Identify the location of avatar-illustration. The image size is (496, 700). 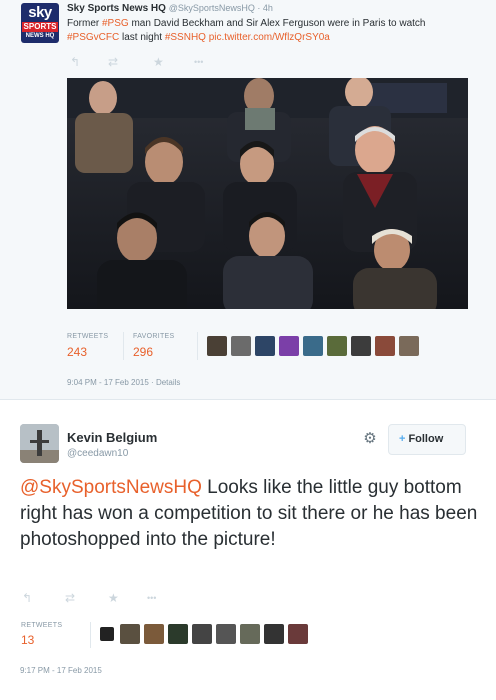
(39, 443).